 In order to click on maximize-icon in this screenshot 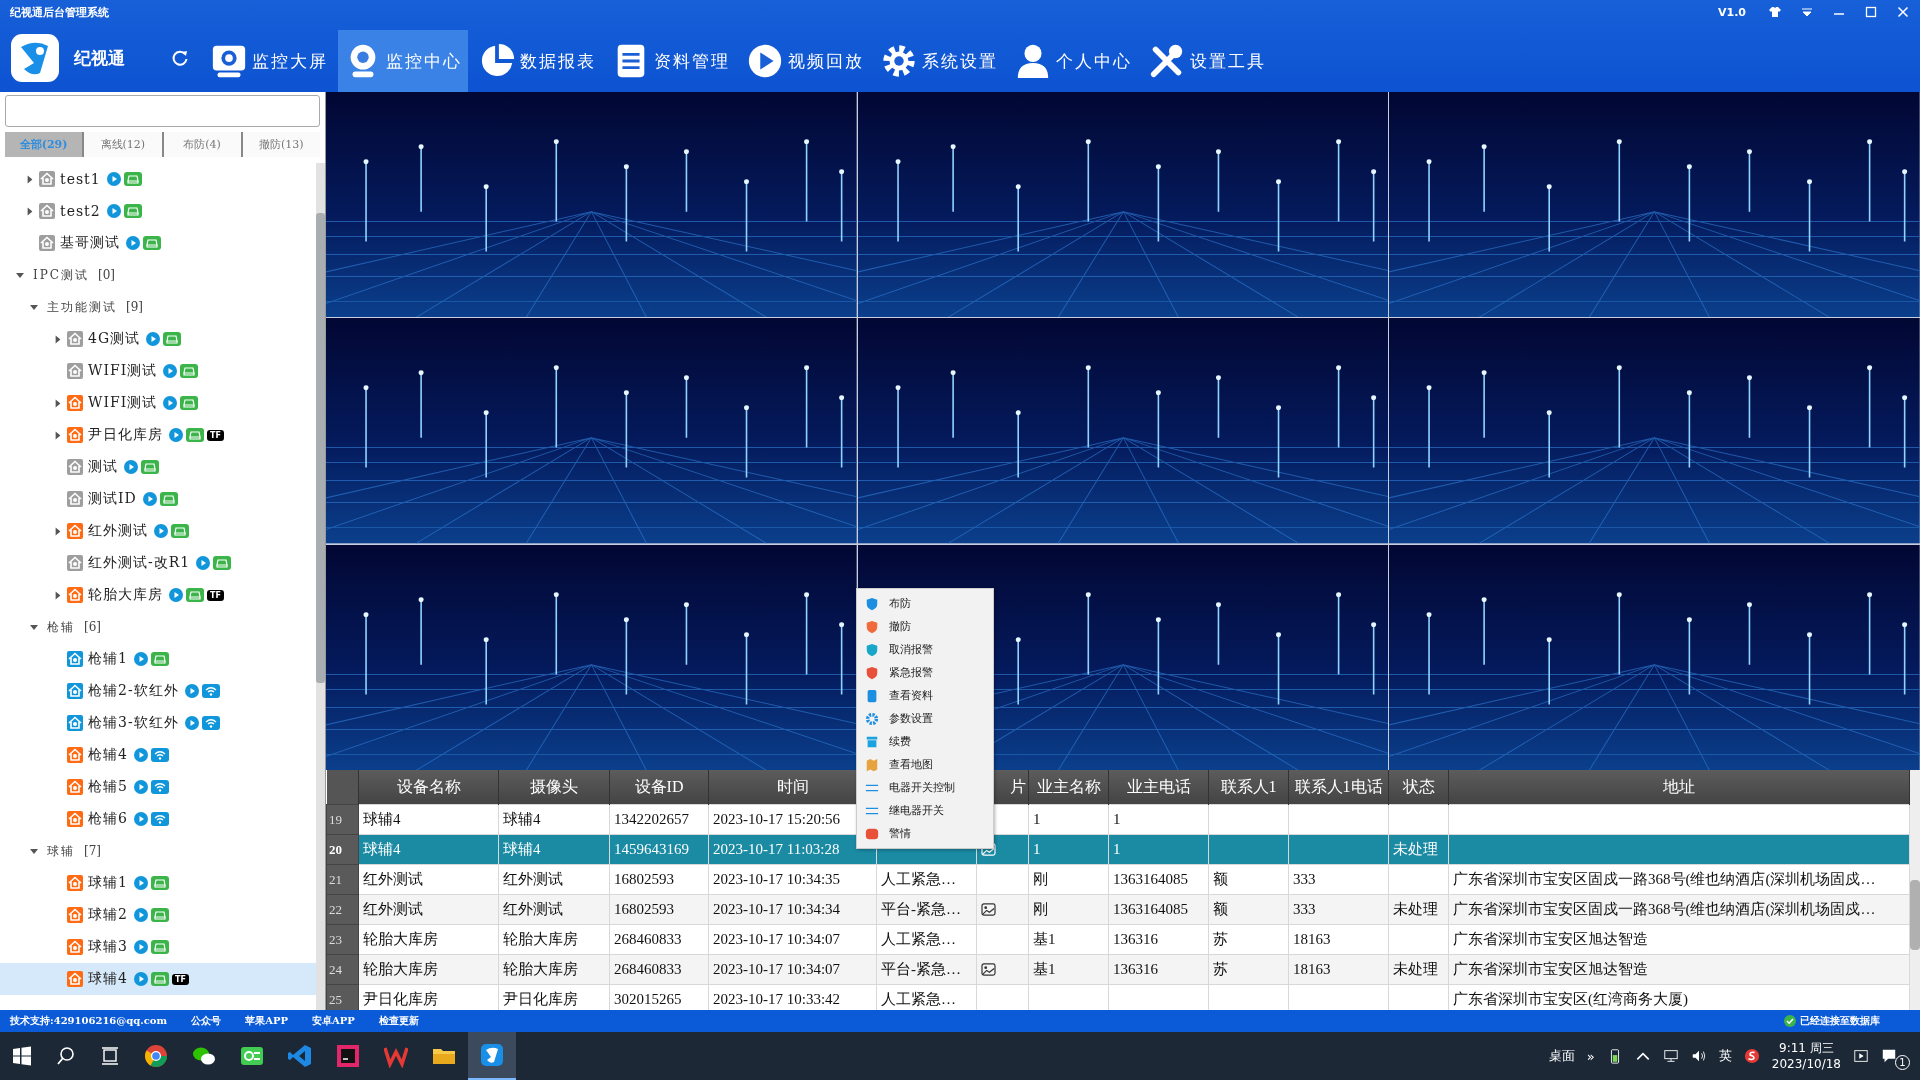, I will do `click(1871, 12)`.